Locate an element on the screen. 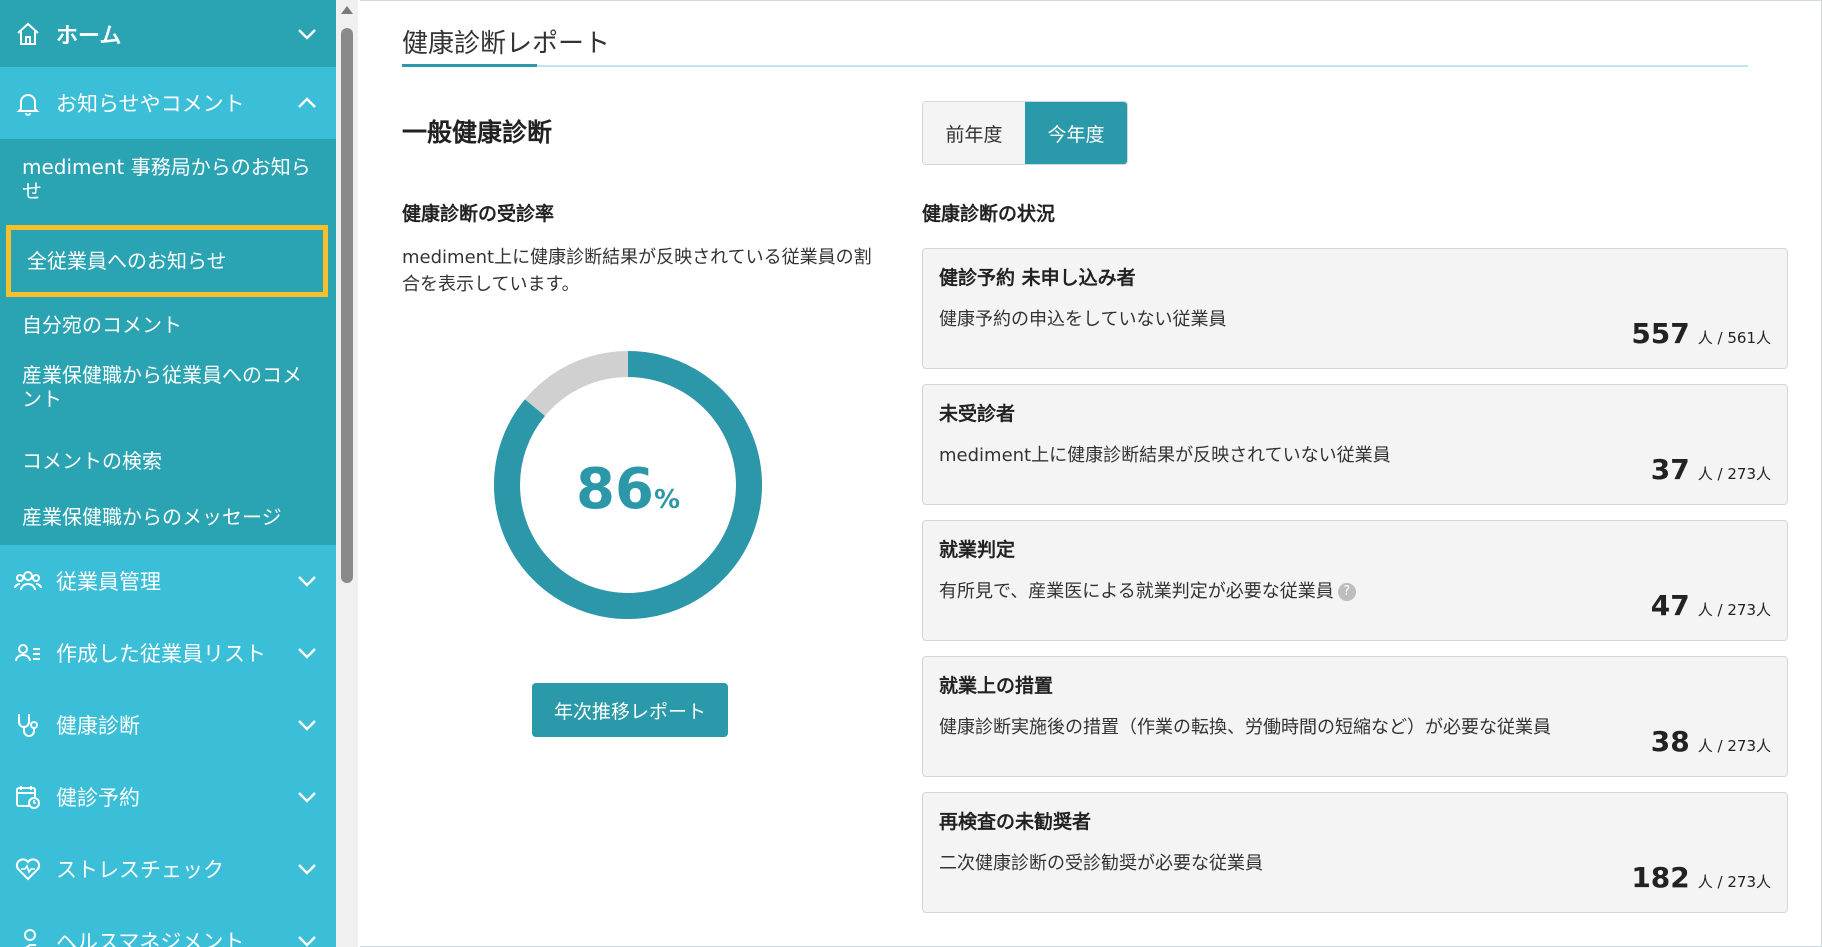  stethoscope-icon is located at coordinates (28, 725).